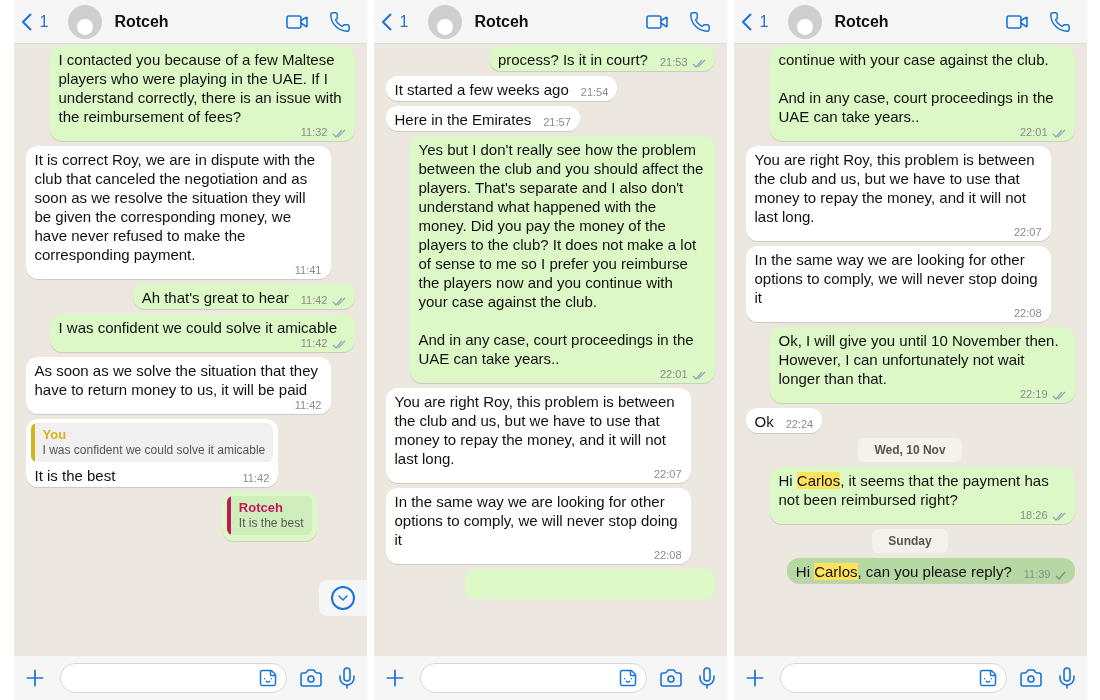  I want to click on date-chip: Wed, 10 Nov, so click(910, 450).